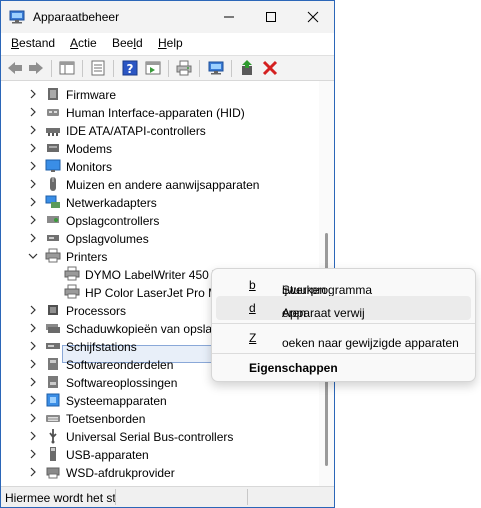 The width and height of the screenshot is (481, 508). I want to click on tree-item: Opslagvolumes, so click(160, 238).